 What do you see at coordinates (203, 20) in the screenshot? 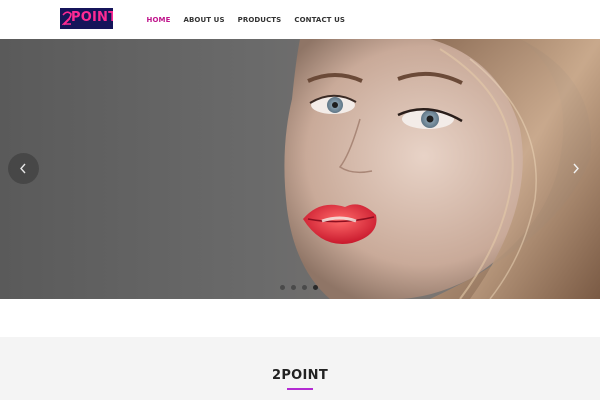
I see `nav-item-about-us: ABOUT US` at bounding box center [203, 20].